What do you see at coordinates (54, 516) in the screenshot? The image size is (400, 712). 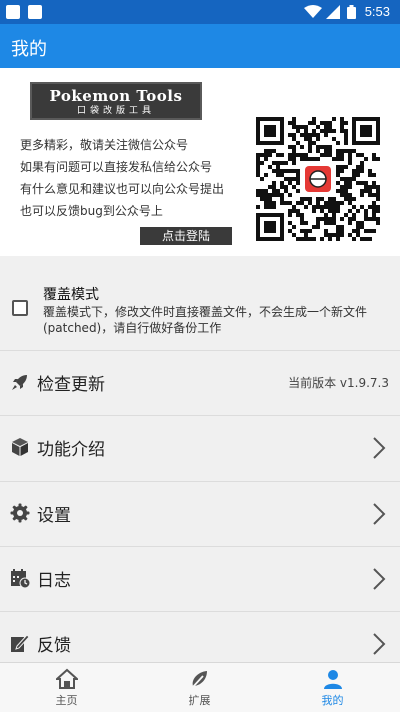 I see `menu-label: 设置` at bounding box center [54, 516].